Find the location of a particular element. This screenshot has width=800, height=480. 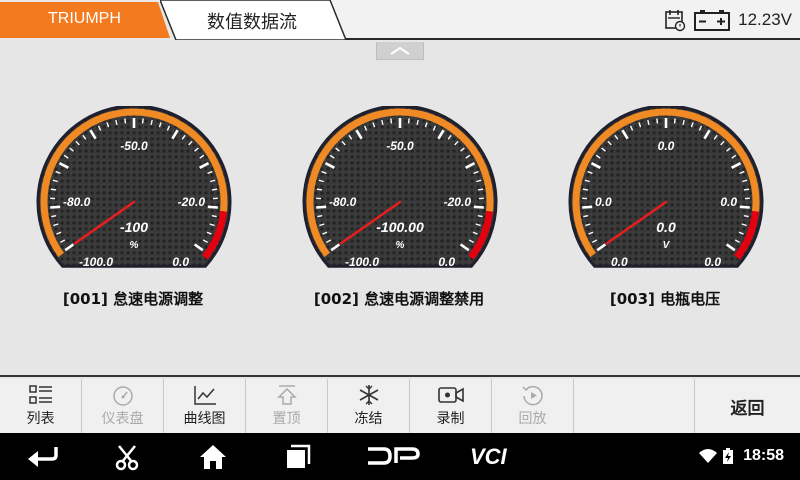

gauge-tick-label-top: 0.0 is located at coordinates (666, 146).